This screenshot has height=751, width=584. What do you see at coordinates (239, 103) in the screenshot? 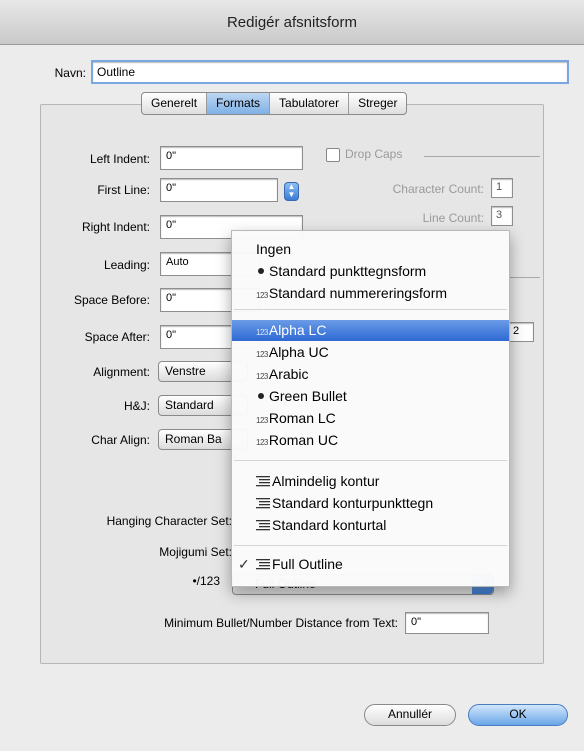
I see `tab-formats: Formats` at bounding box center [239, 103].